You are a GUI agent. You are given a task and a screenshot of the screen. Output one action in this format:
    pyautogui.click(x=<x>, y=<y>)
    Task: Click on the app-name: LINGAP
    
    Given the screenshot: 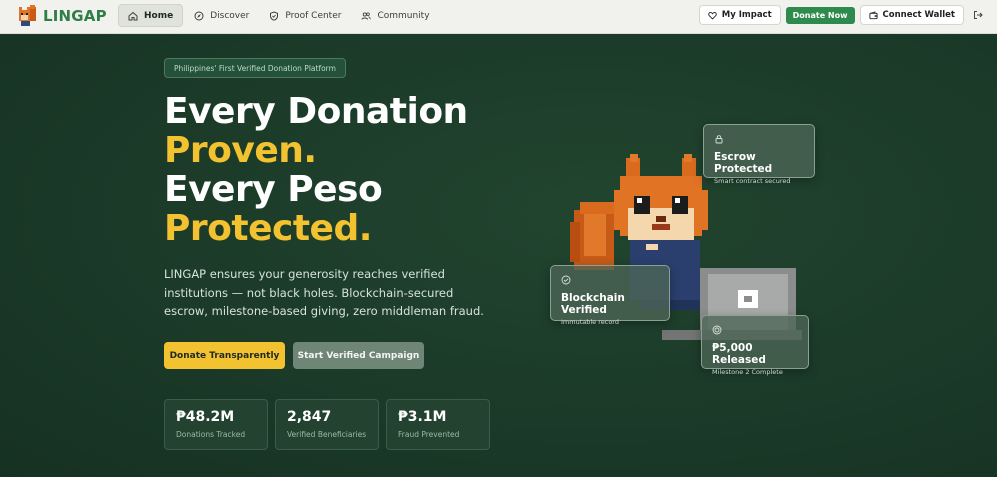 What is the action you would take?
    pyautogui.click(x=75, y=16)
    